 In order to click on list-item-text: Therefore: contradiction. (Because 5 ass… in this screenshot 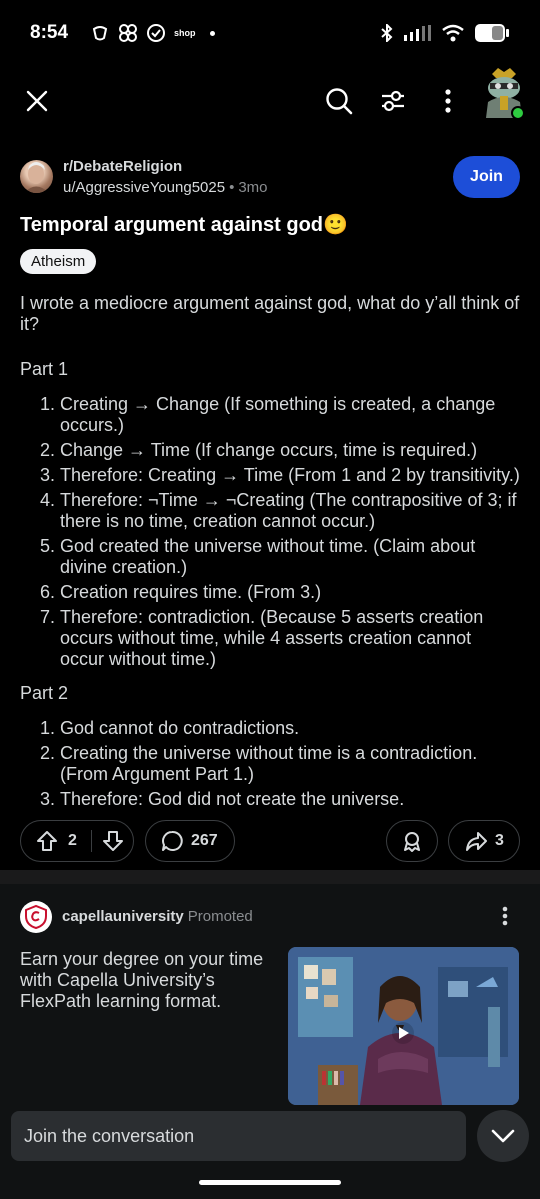, I will do `click(272, 638)`.